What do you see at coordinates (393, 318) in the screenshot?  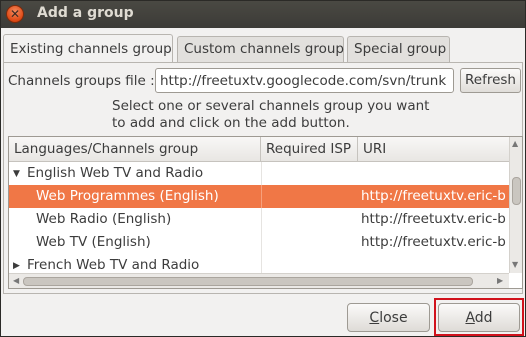 I see `close-label-rest: lose` at bounding box center [393, 318].